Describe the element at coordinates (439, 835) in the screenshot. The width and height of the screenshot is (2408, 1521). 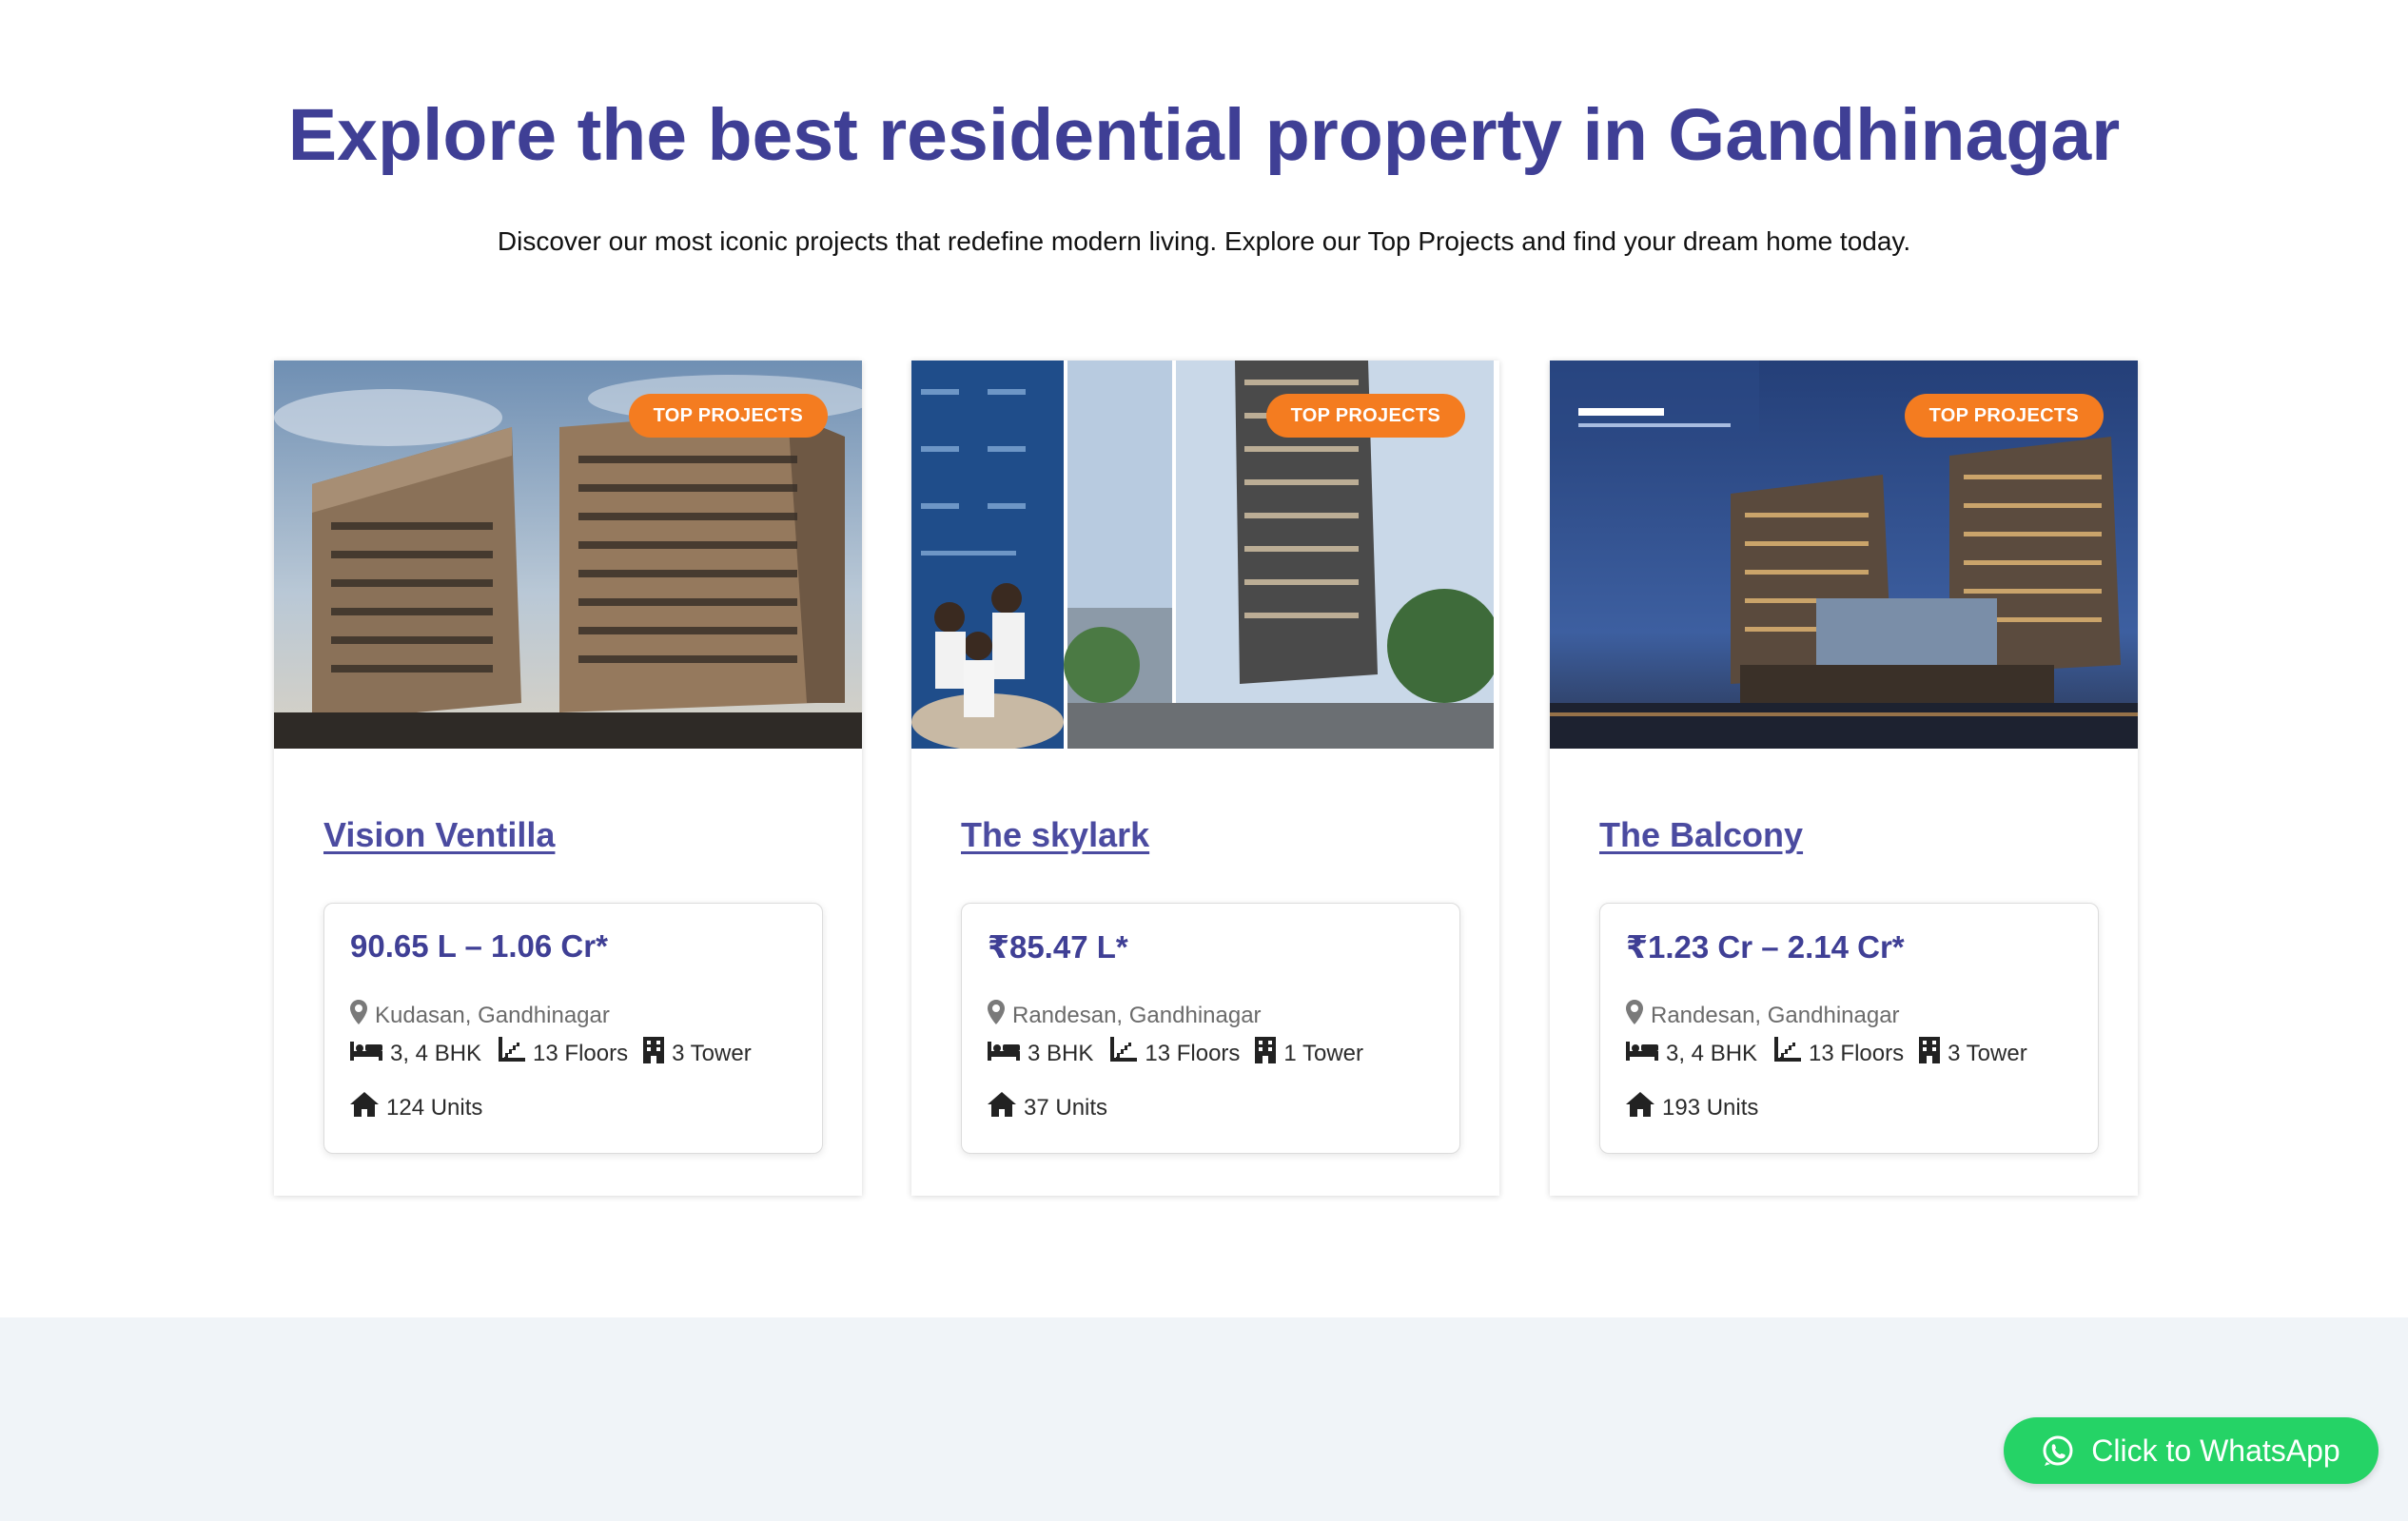
I see `project-title-link: Vision Ventilla` at that location.